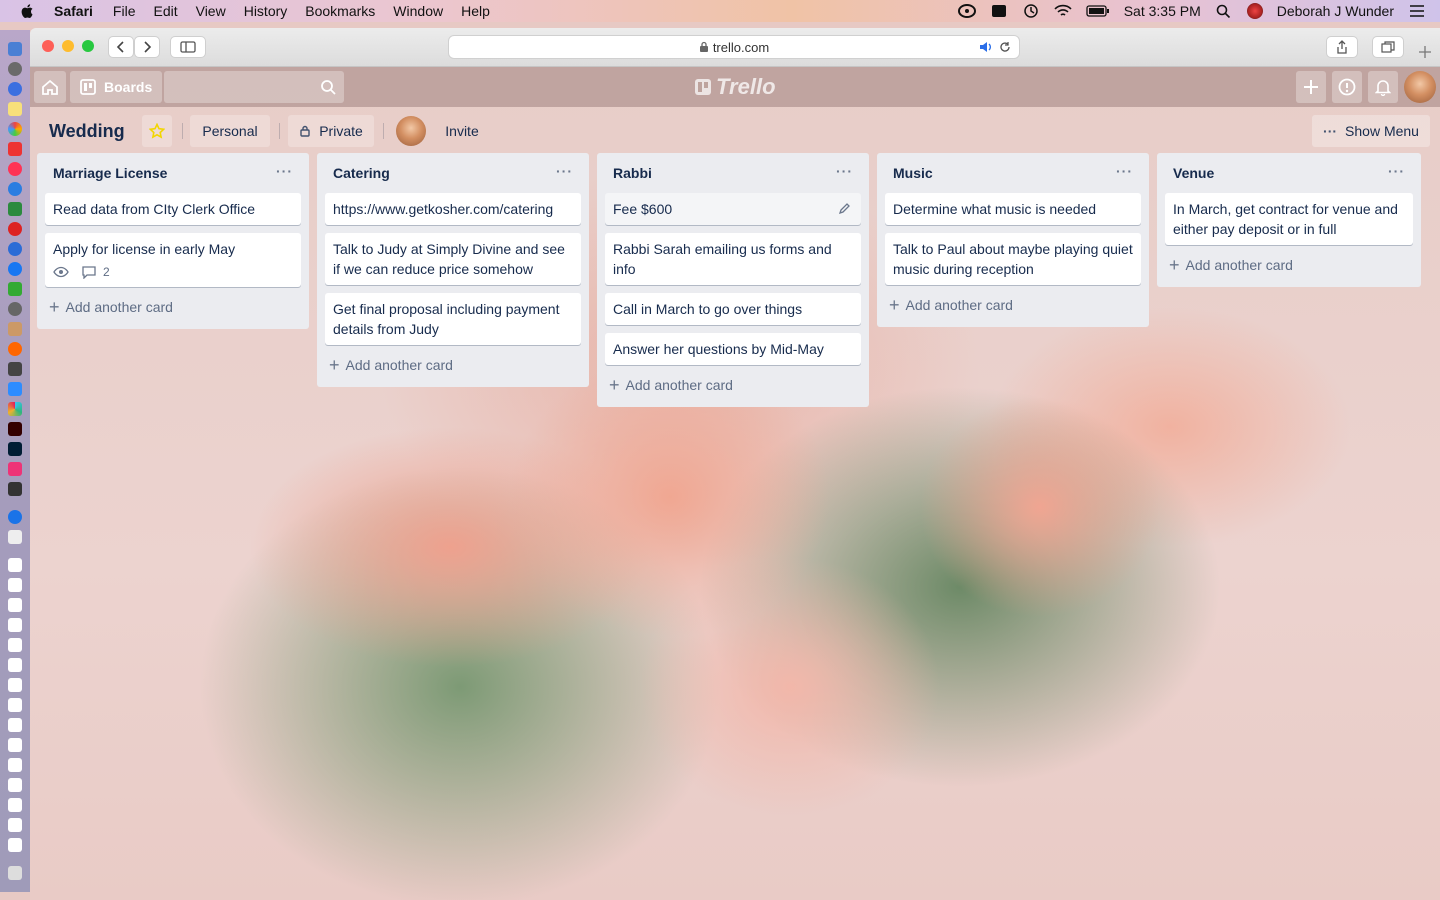 Image resolution: width=1440 pixels, height=900 pixels. I want to click on preview-icon, so click(15, 537).